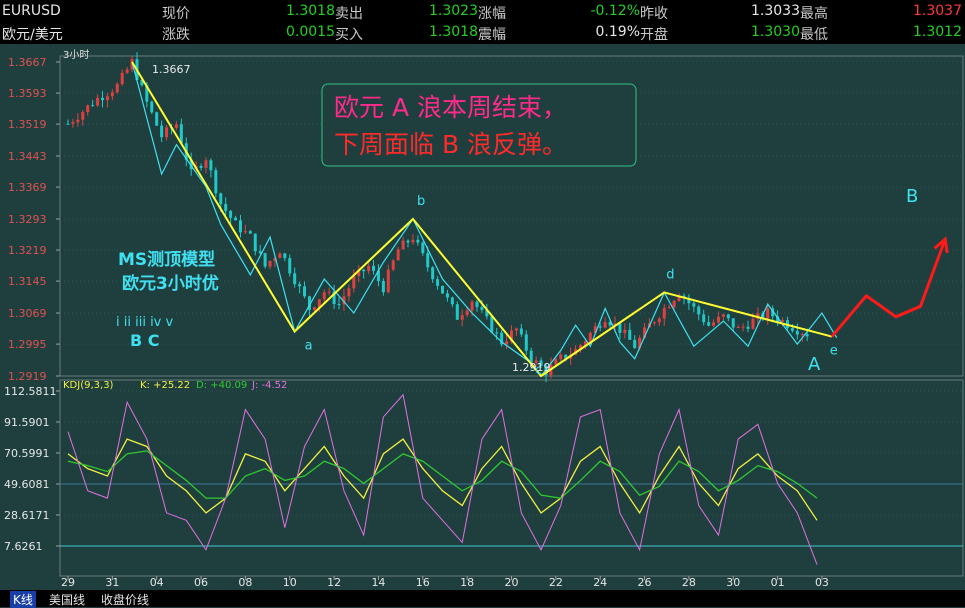 The image size is (965, 608). What do you see at coordinates (67, 599) in the screenshot?
I see `tab-us-line: 美国线` at bounding box center [67, 599].